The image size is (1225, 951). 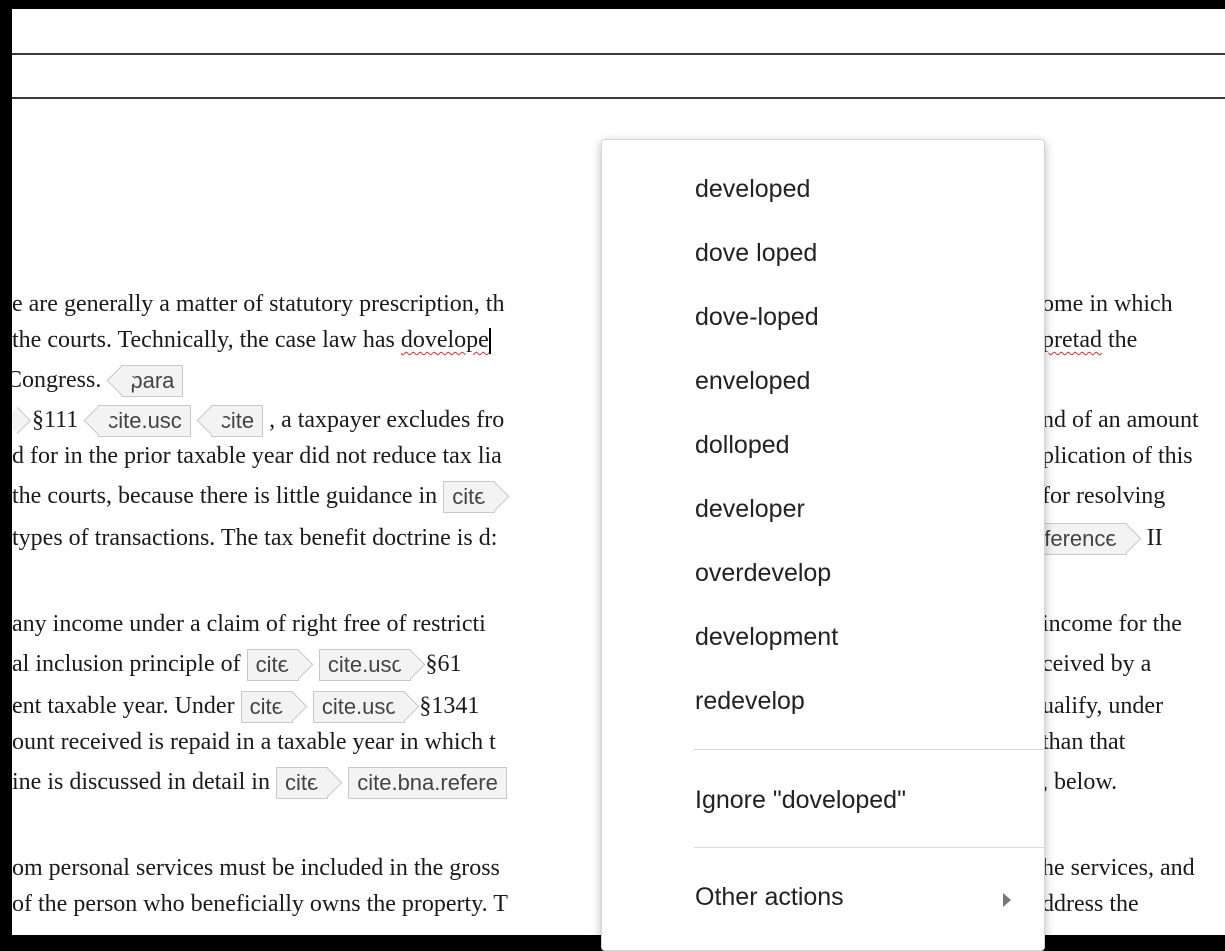 What do you see at coordinates (141, 782) in the screenshot?
I see `text-span: ine is discussed in detail in` at bounding box center [141, 782].